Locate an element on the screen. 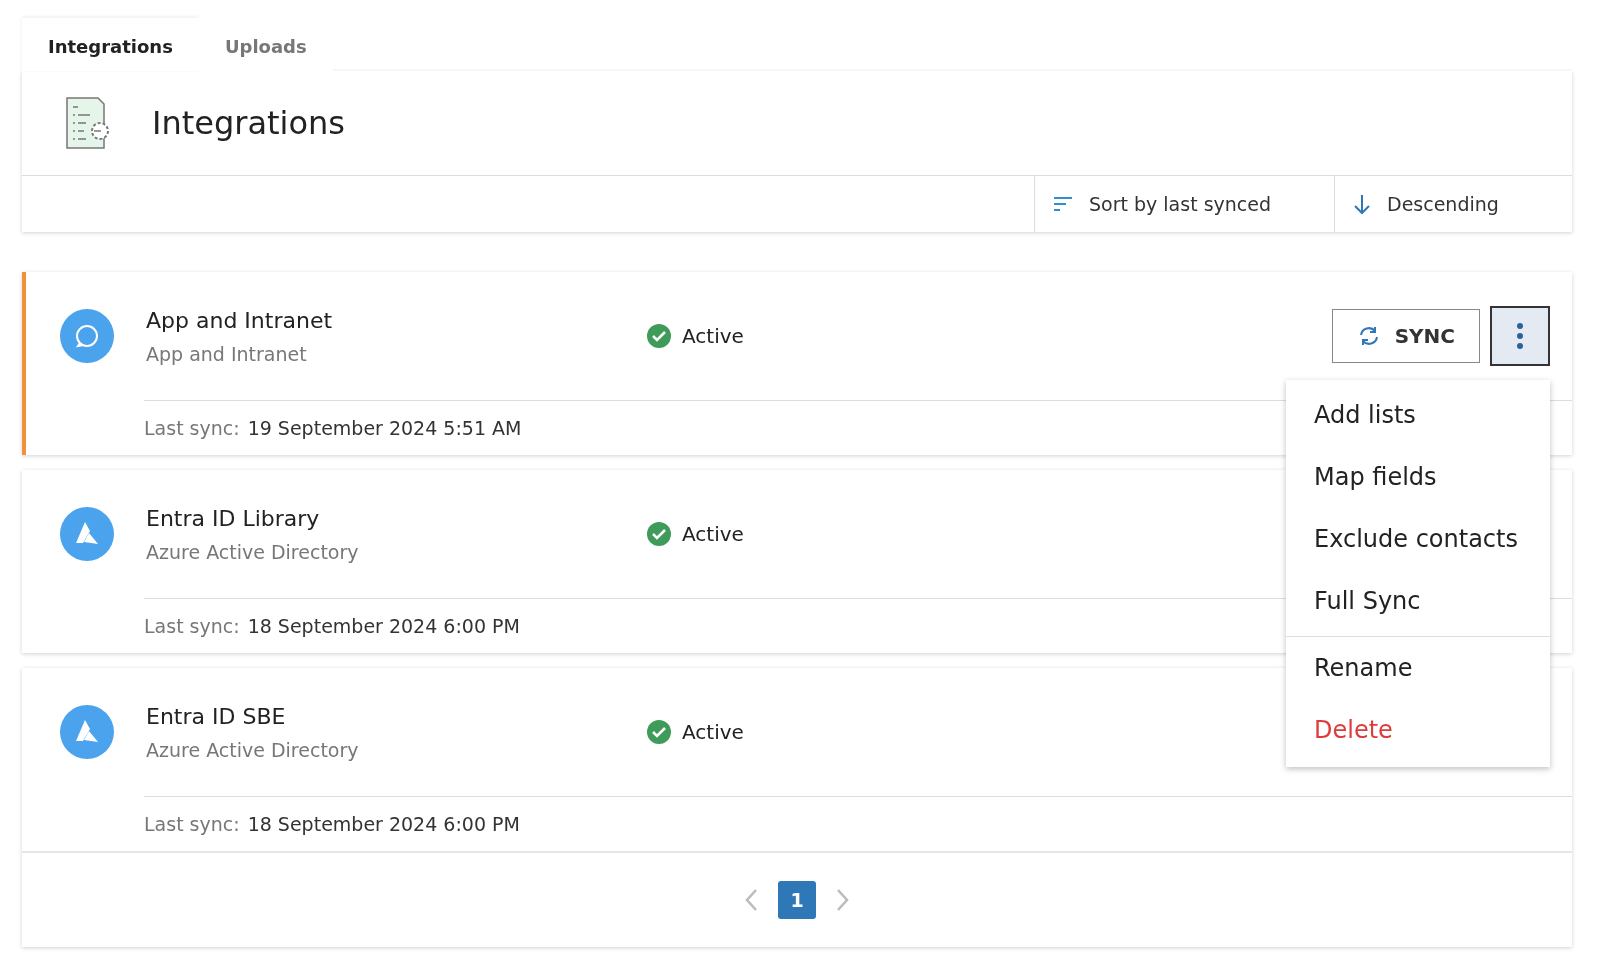  previous-page-icon is located at coordinates (751, 900).